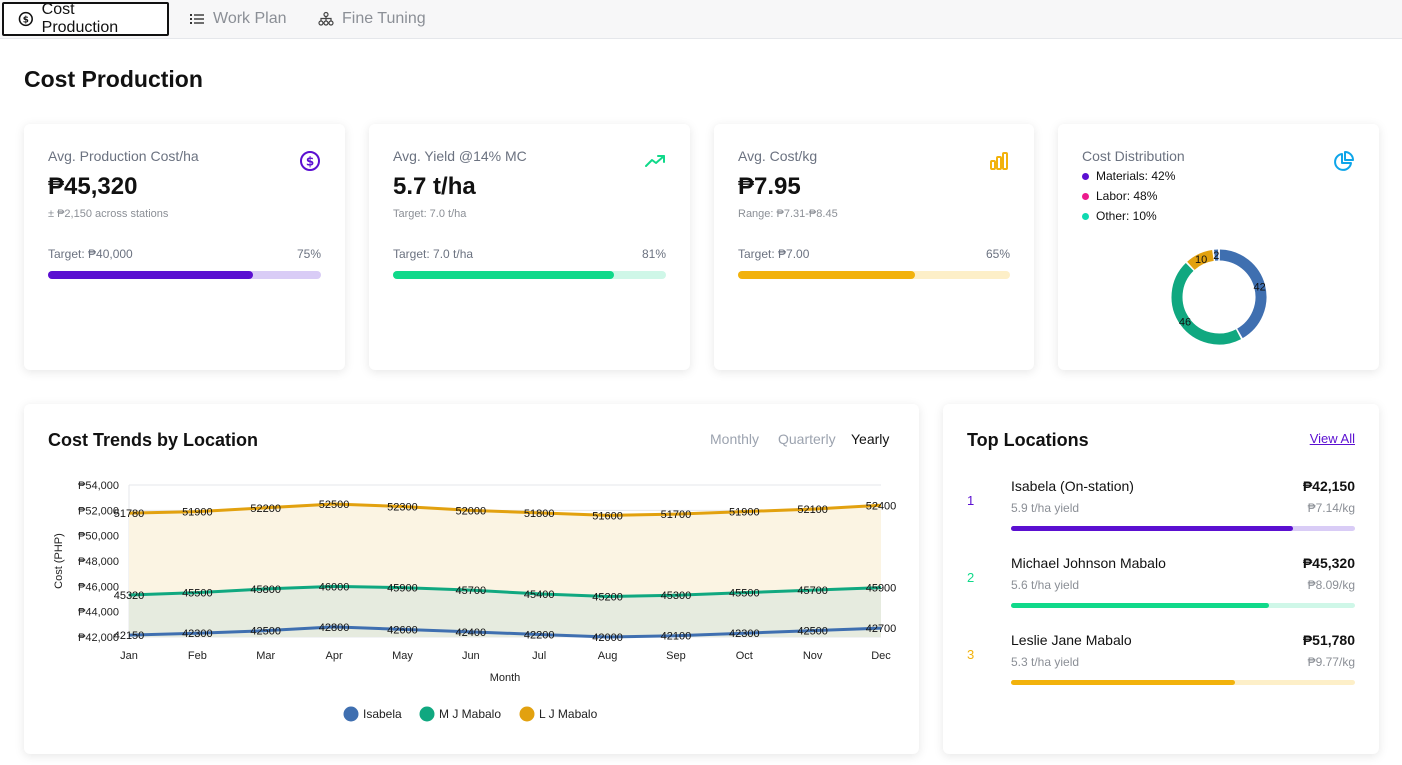 This screenshot has width=1402, height=765. I want to click on location-progress-fill, so click(1140, 605).